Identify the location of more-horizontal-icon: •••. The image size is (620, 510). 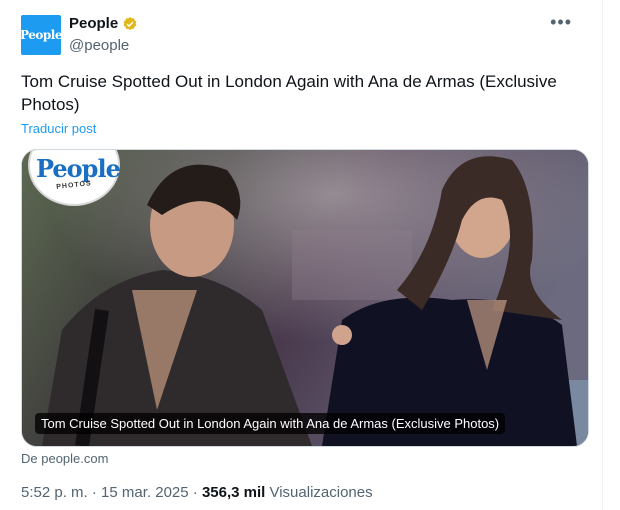
(561, 22).